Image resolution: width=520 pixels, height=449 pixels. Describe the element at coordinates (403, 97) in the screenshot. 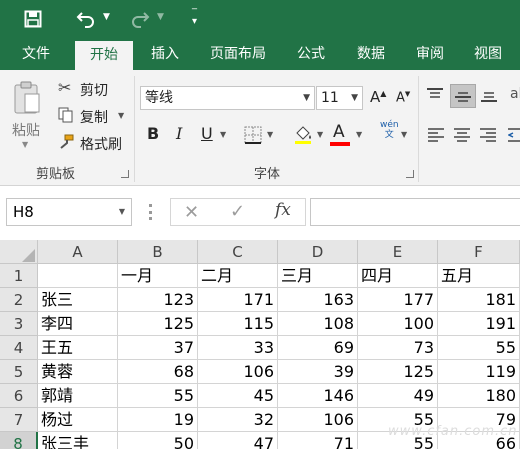

I see `decrease-font-size-button: A▼` at that location.